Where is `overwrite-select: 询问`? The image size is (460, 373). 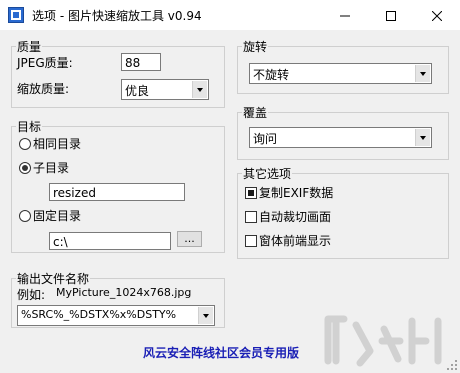 overwrite-select: 询问 is located at coordinates (340, 137).